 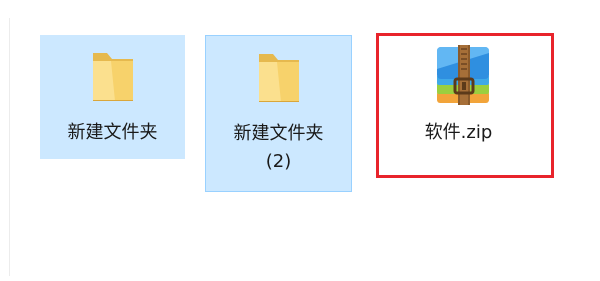 I want to click on zip-file-item: 软件.zip, so click(x=462, y=100).